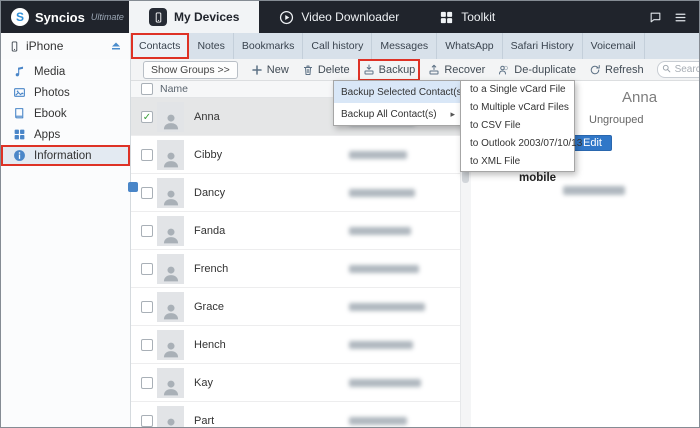 The width and height of the screenshot is (700, 428). I want to click on recover-icon, so click(434, 70).